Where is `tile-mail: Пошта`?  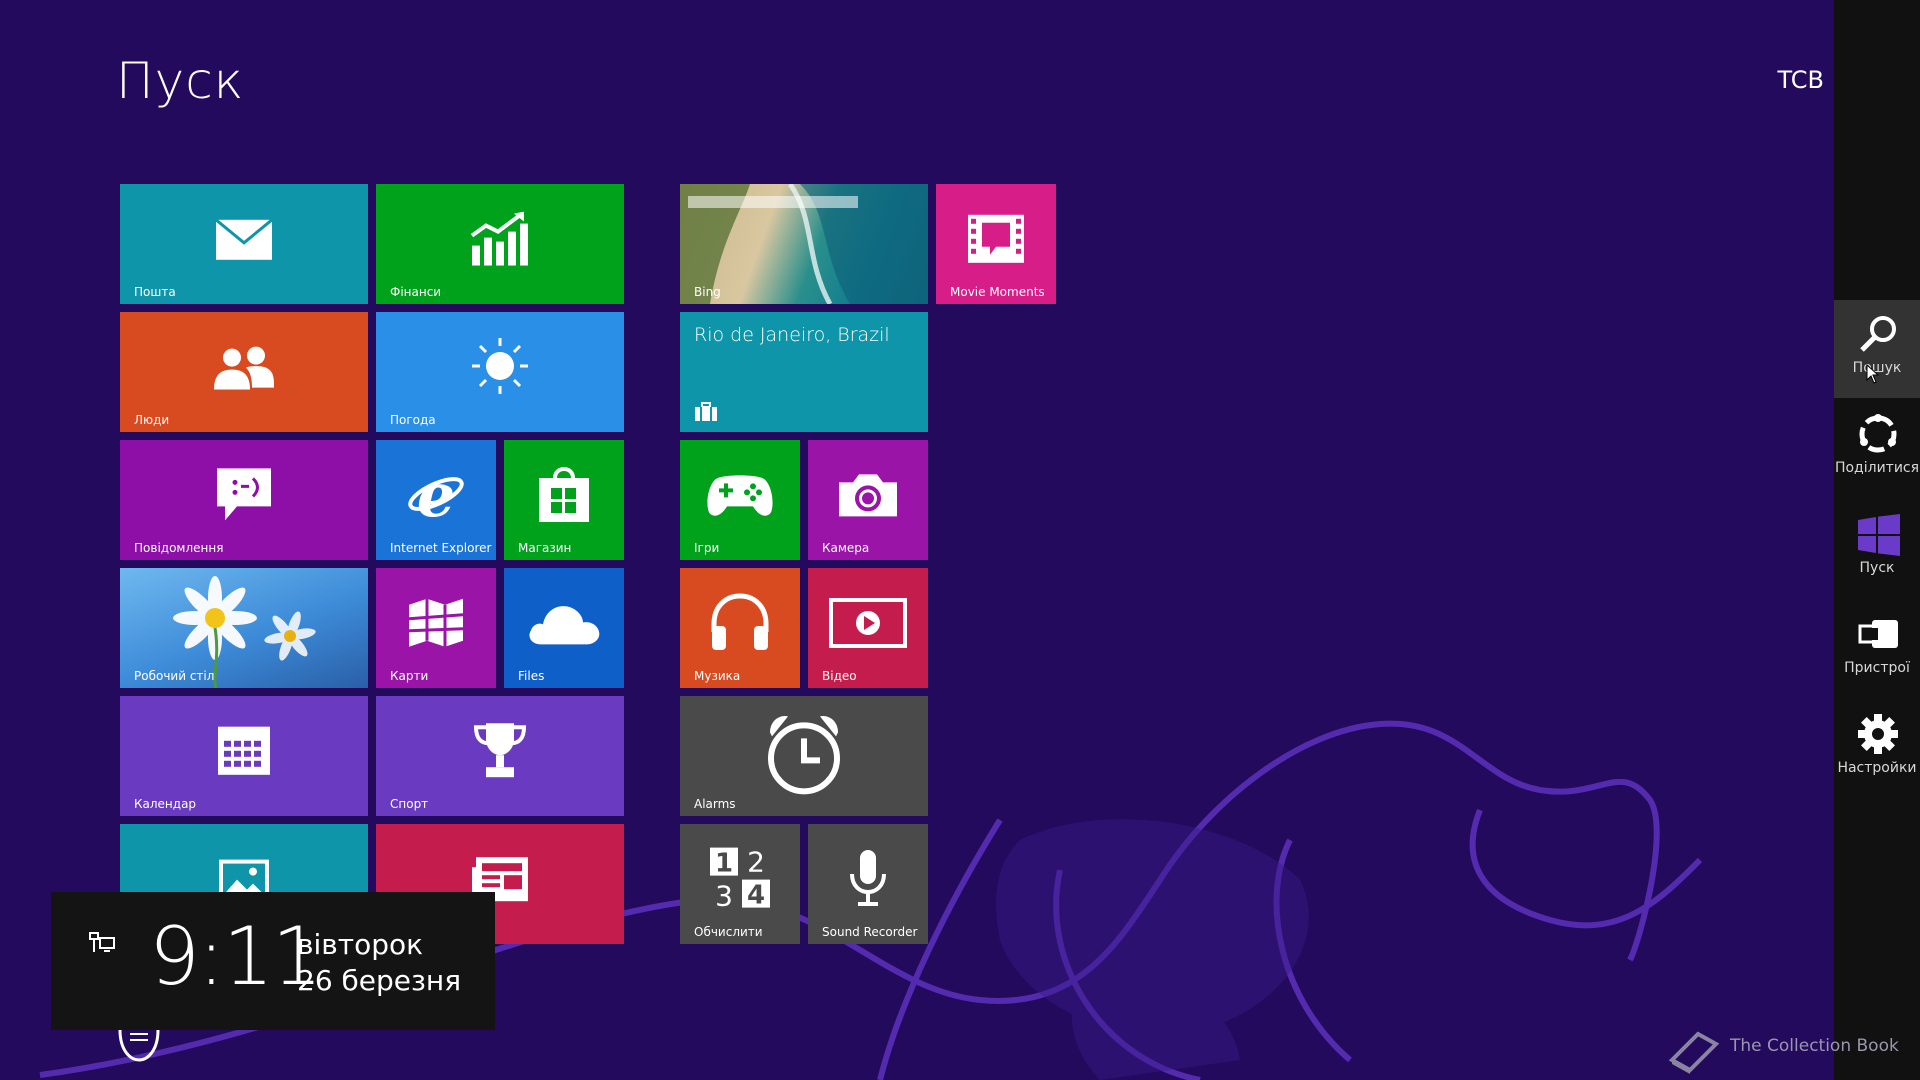
tile-mail: Пошта is located at coordinates (244, 244).